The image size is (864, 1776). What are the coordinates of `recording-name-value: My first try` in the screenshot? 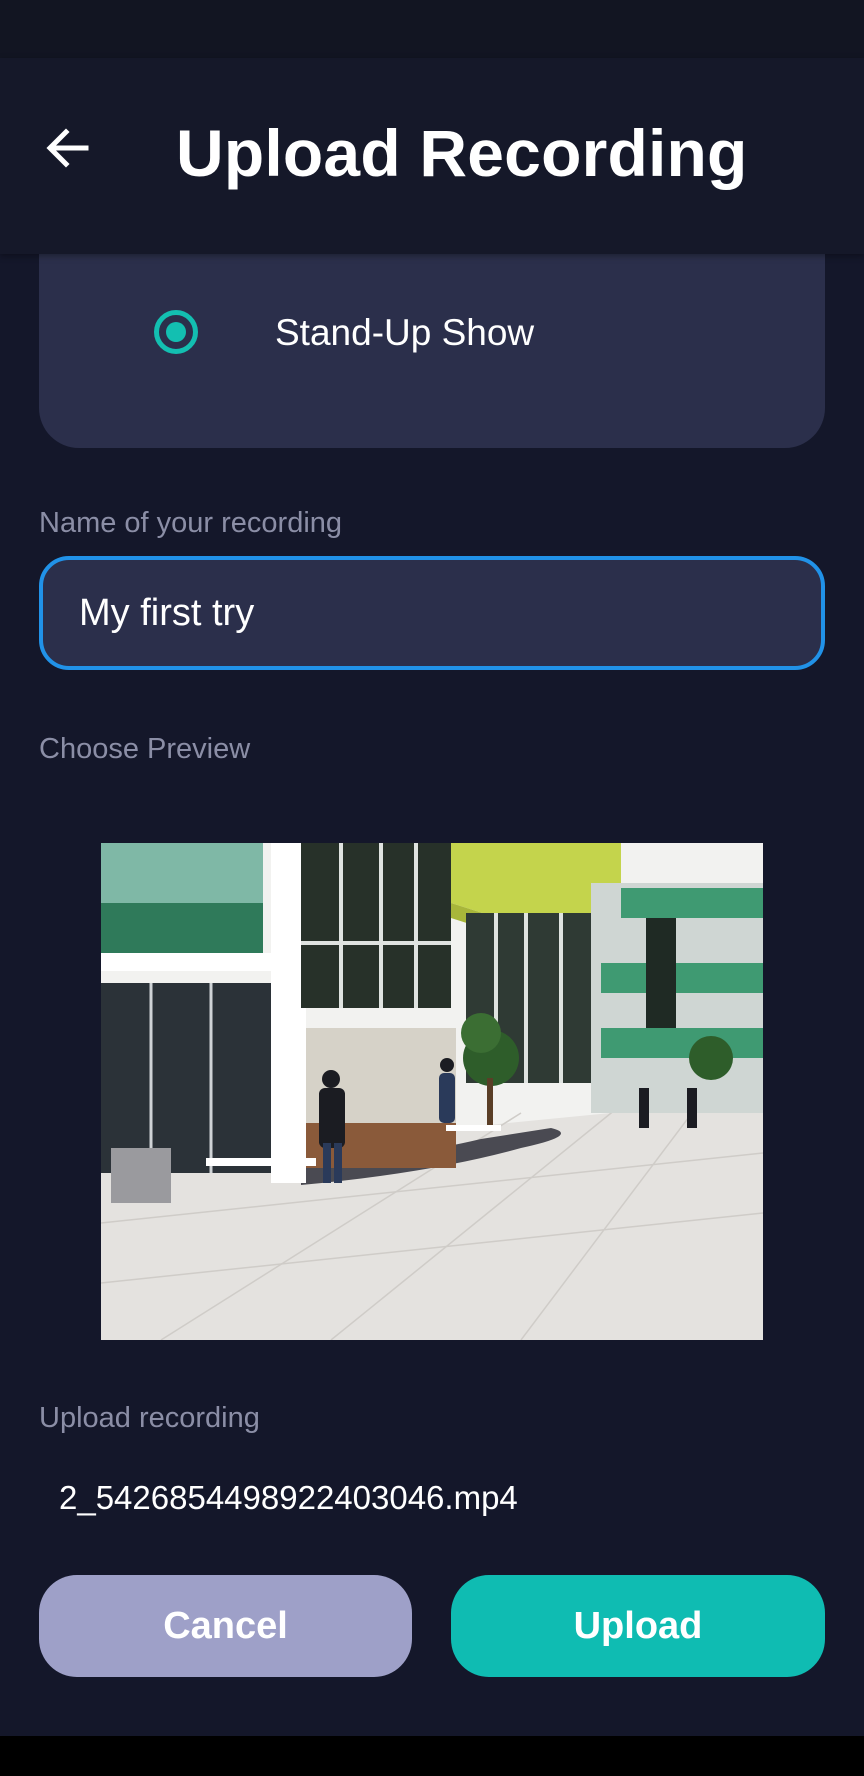 It's located at (167, 613).